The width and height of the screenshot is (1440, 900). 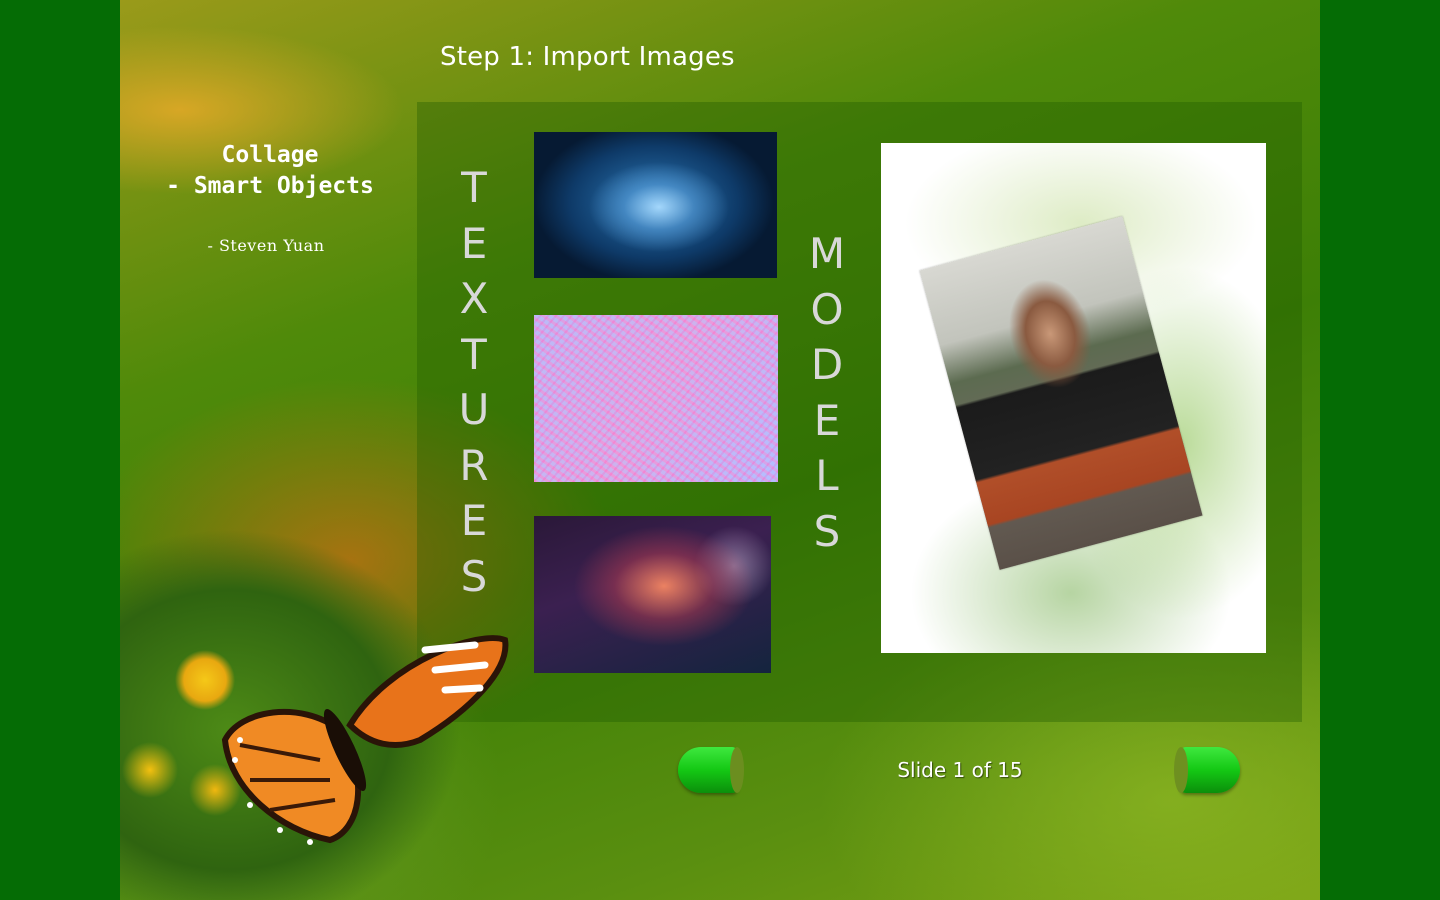 I want to click on next-slide-button, so click(x=1207, y=770).